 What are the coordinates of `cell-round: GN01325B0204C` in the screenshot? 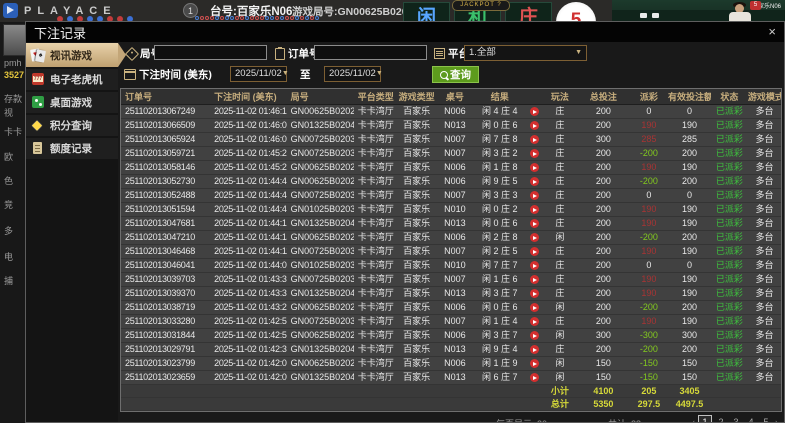 It's located at (320, 125).